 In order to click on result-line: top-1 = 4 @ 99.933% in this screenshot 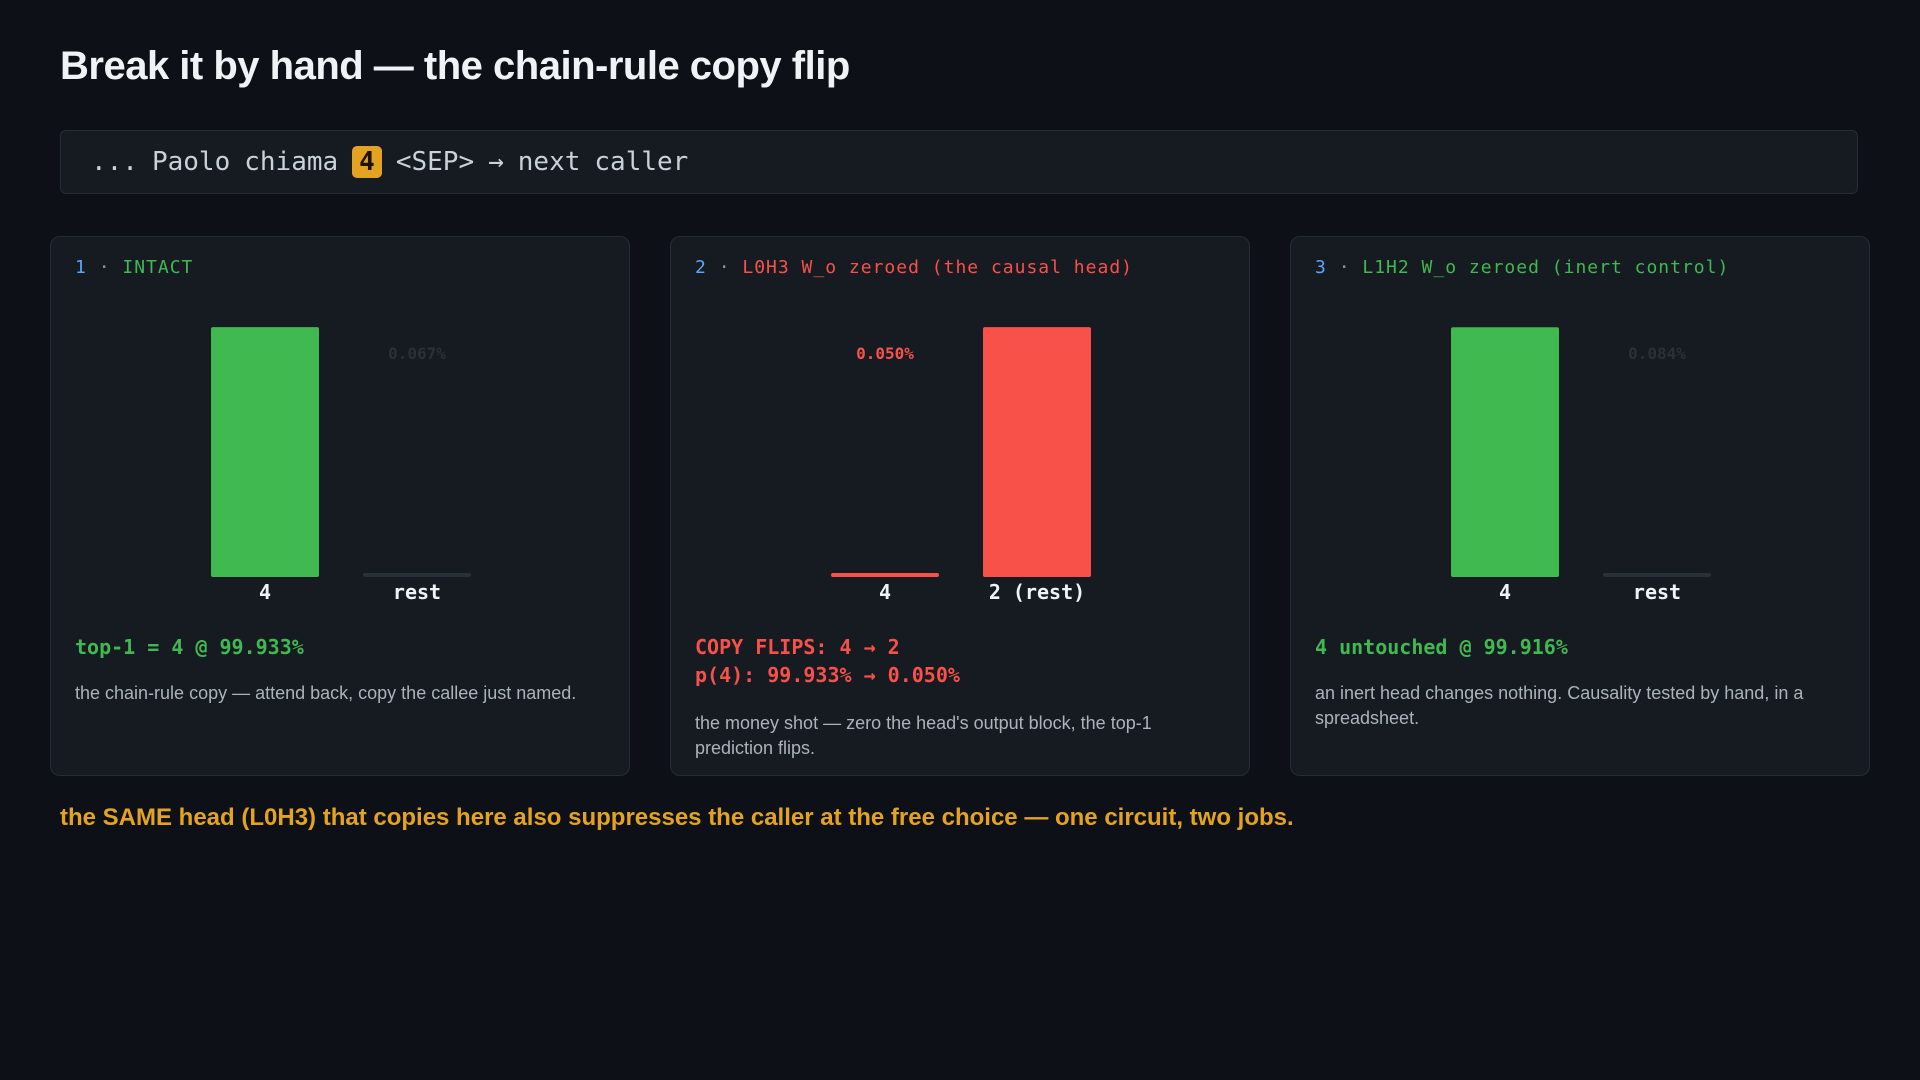, I will do `click(189, 647)`.